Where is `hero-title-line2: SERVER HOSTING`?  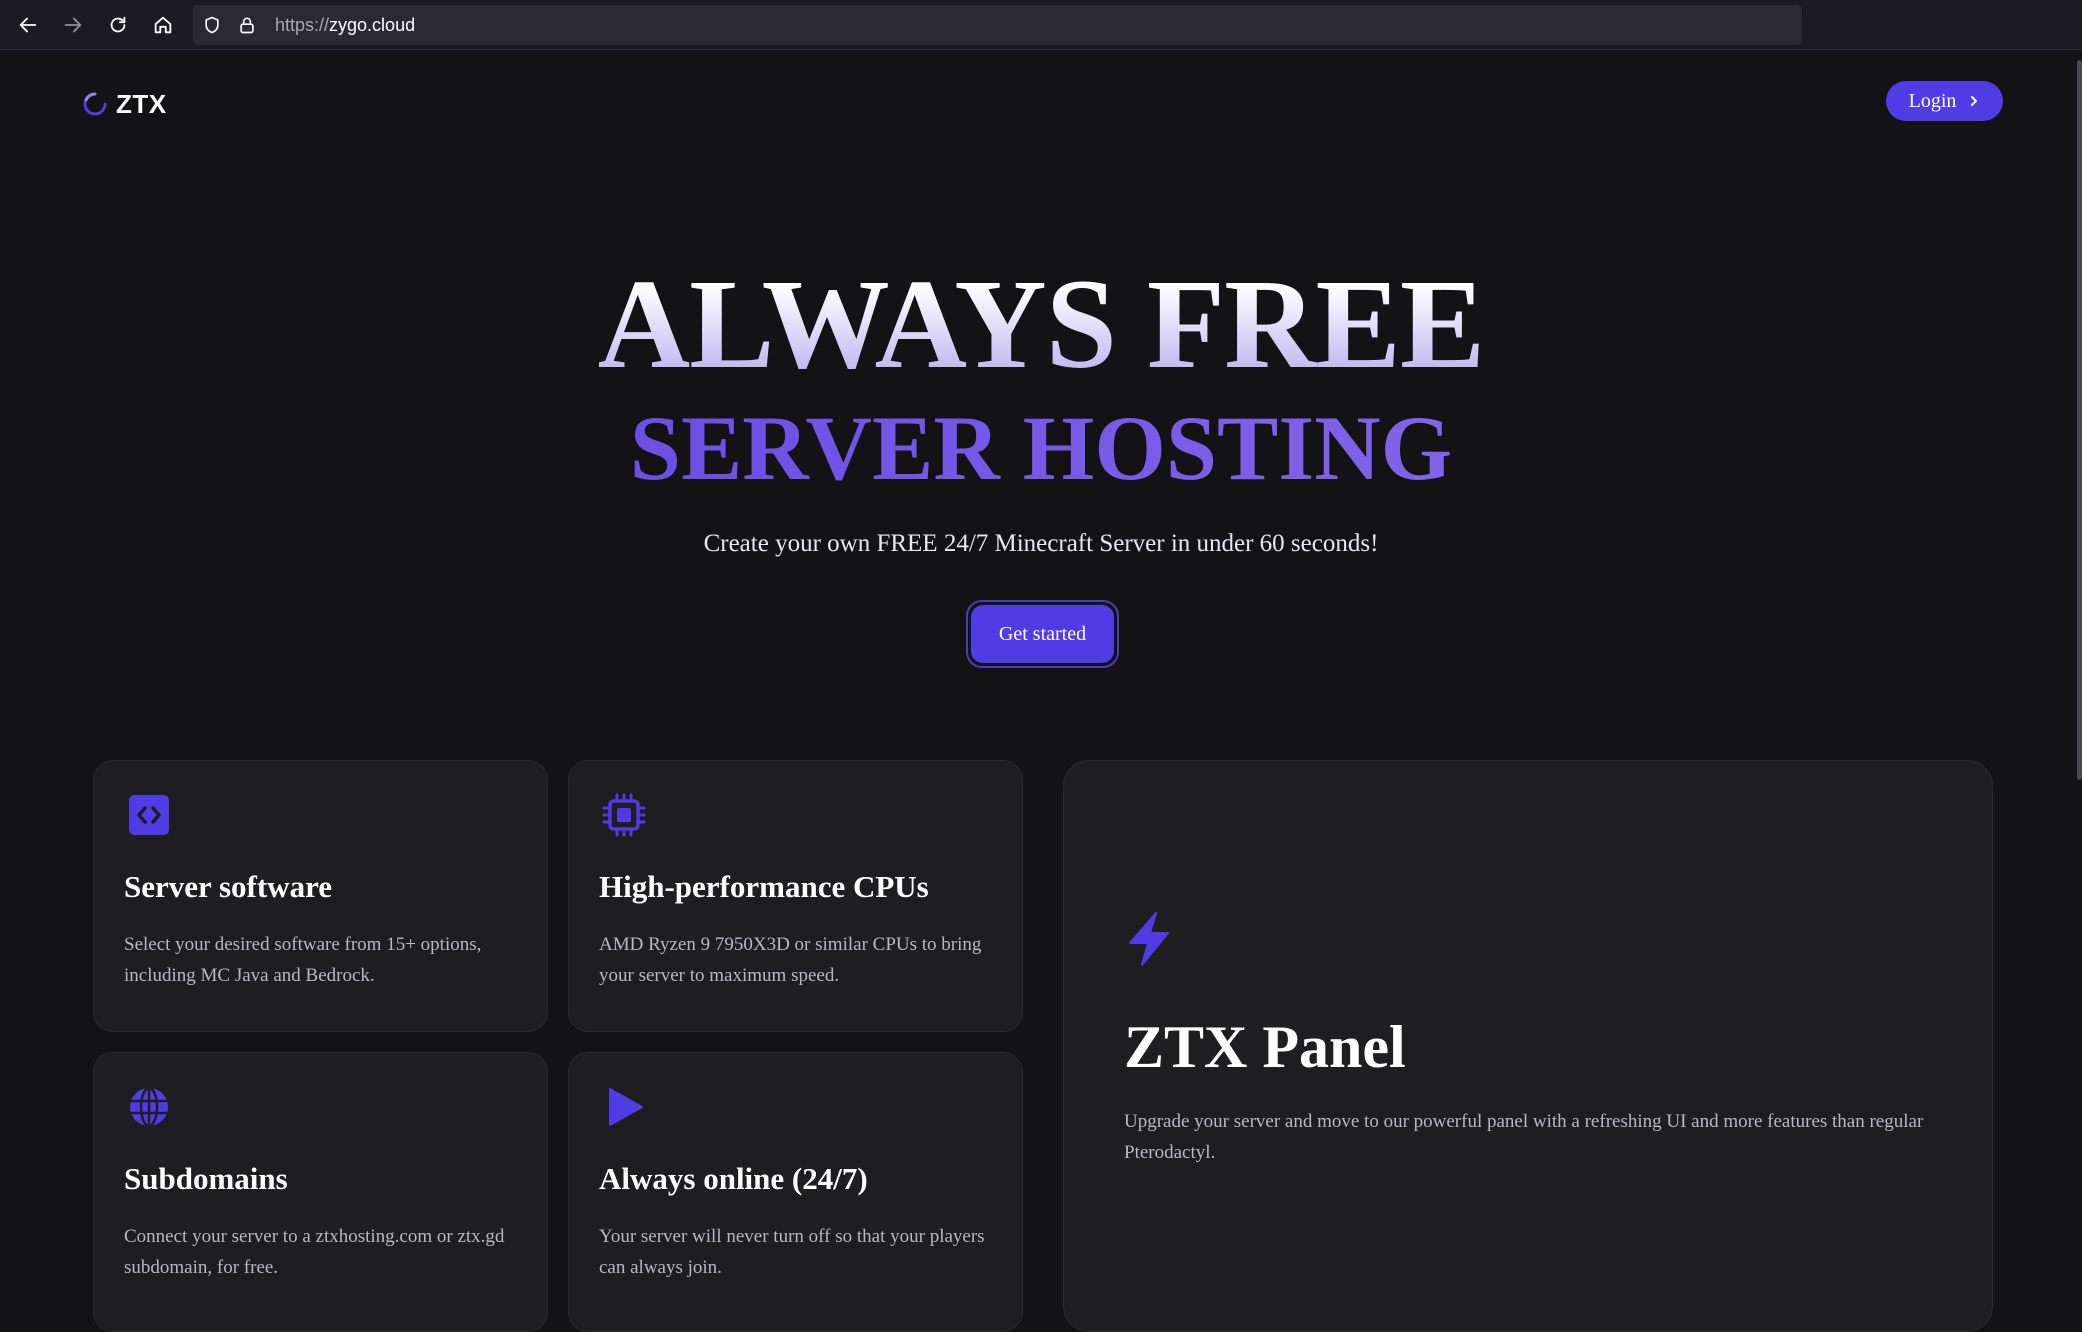 hero-title-line2: SERVER HOSTING is located at coordinates (1041, 448).